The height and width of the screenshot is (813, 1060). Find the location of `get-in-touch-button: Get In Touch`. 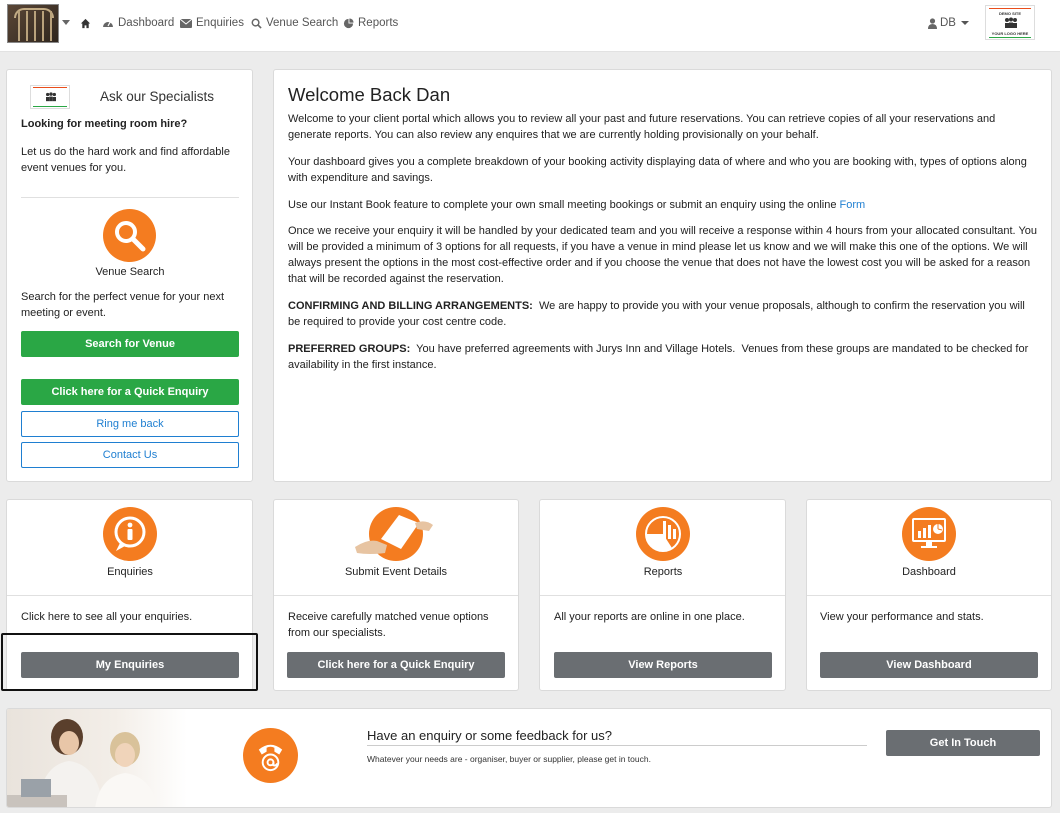

get-in-touch-button: Get In Touch is located at coordinates (963, 743).